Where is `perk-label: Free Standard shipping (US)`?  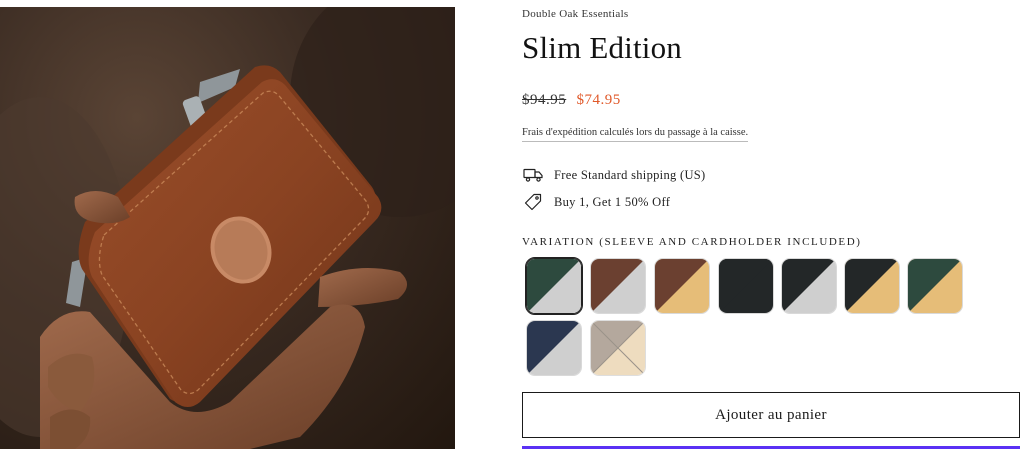
perk-label: Free Standard shipping (US) is located at coordinates (630, 174).